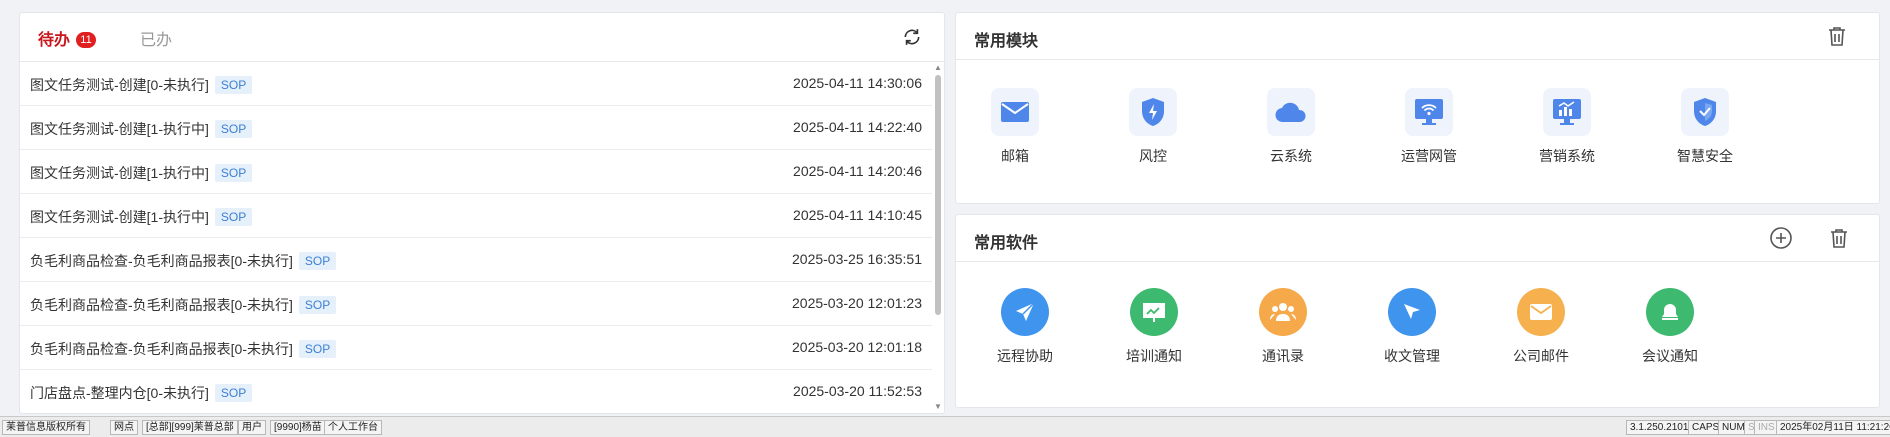 This screenshot has height=437, width=1890. I want to click on module-mail: 邮箱, so click(1015, 127).